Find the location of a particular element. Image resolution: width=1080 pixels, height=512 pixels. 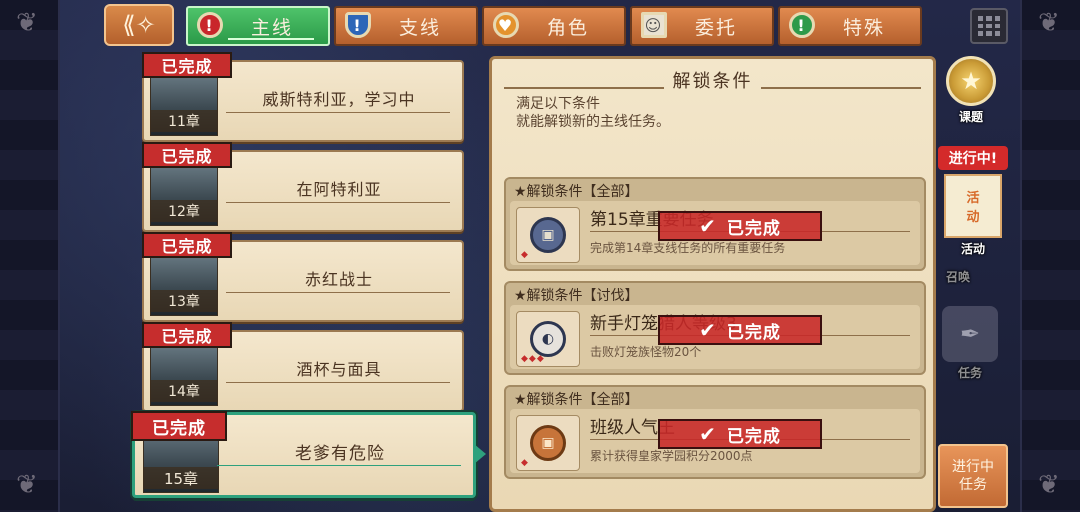

chapter-title: 酒杯与面具 is located at coordinates (339, 369).